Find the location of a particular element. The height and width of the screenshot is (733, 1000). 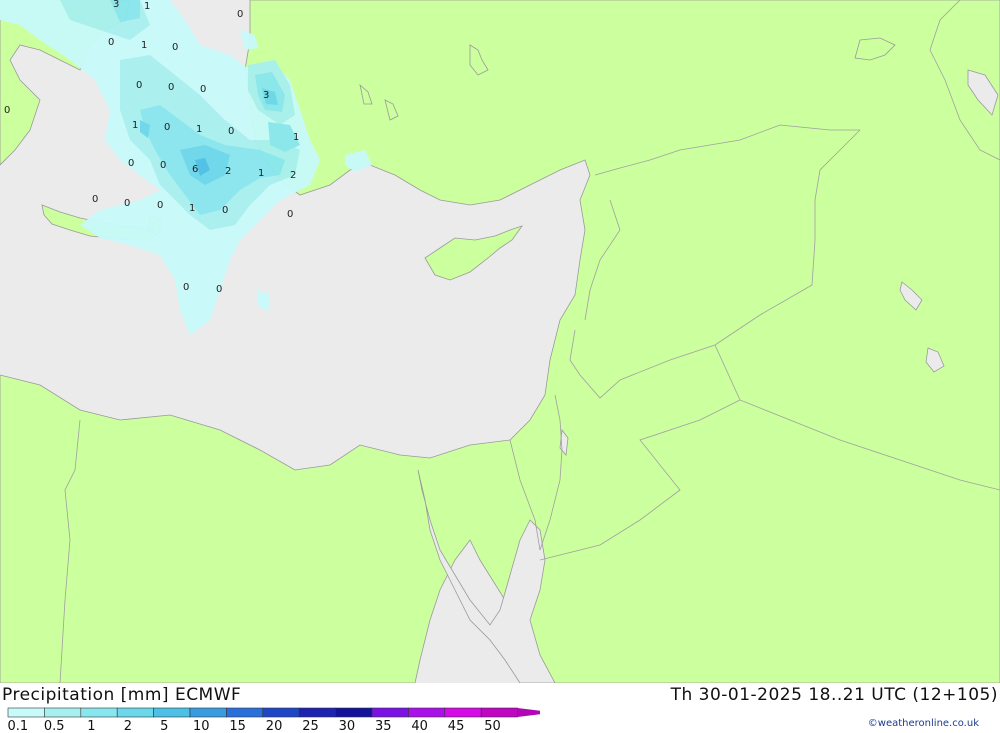

credit-link: ©weatheronline.co.uk is located at coordinates (923, 723).